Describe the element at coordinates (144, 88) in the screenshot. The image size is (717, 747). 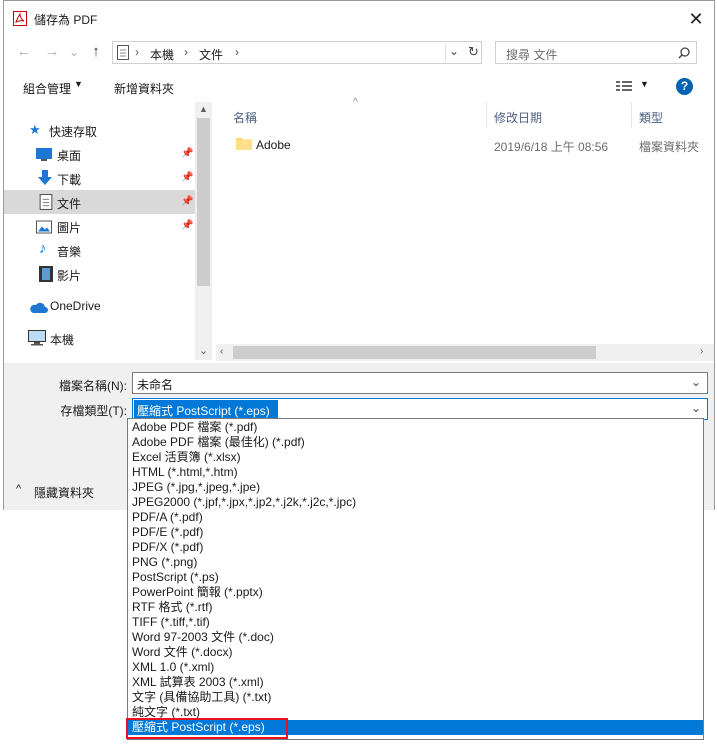
I see `new-folder-button: 新增資料夾` at that location.